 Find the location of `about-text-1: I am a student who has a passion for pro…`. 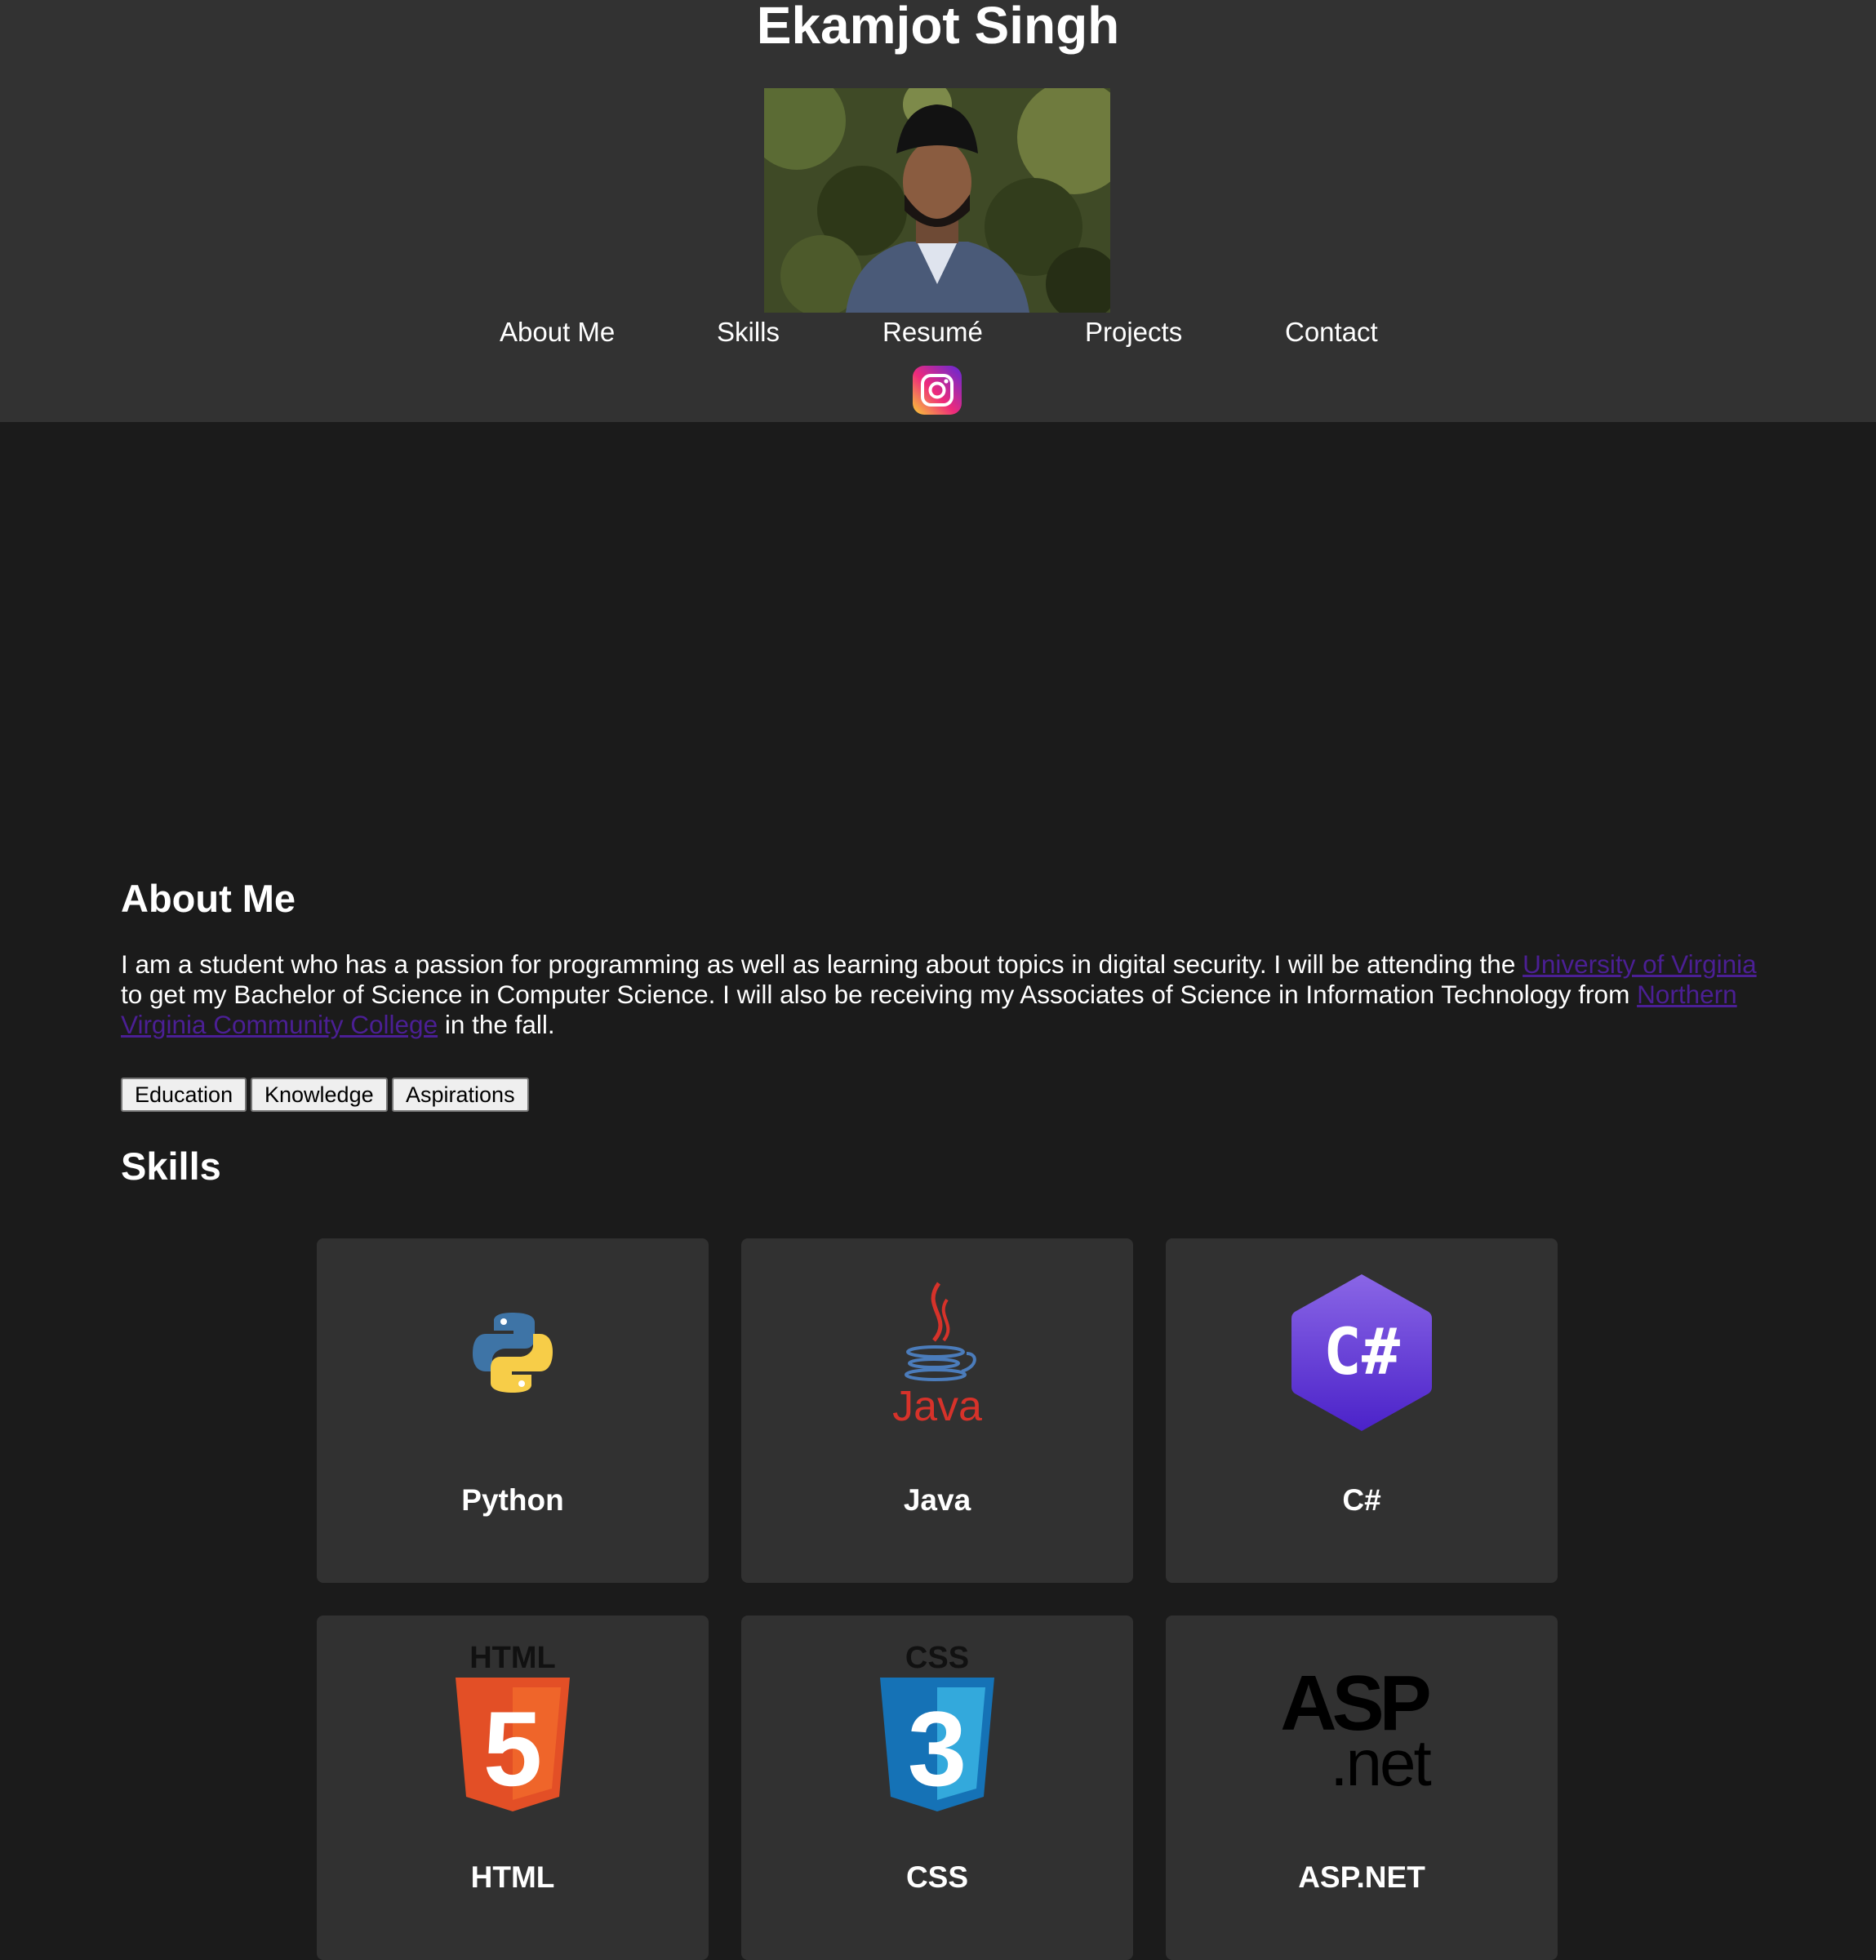

about-text-1: I am a student who has a passion for pro… is located at coordinates (822, 964).